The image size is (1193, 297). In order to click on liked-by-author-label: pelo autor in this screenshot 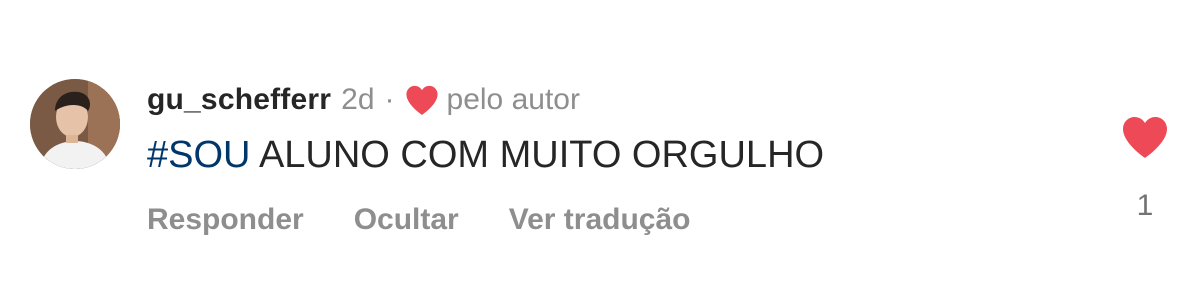, I will do `click(513, 99)`.